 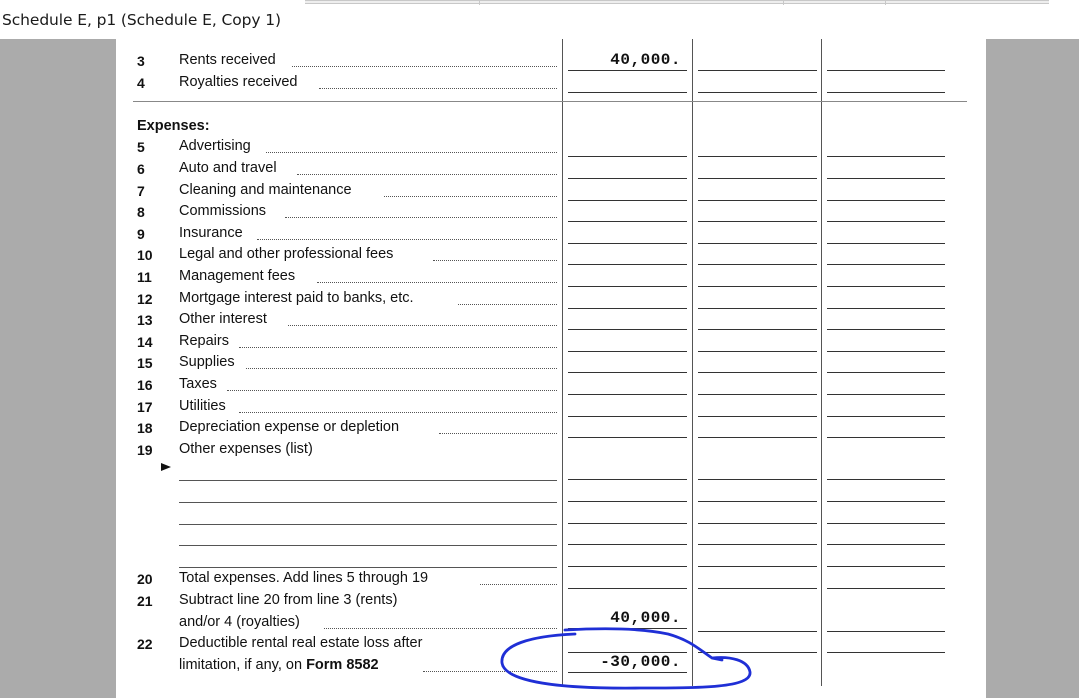 I want to click on line-label: Cleaning and maintenance, so click(x=265, y=190).